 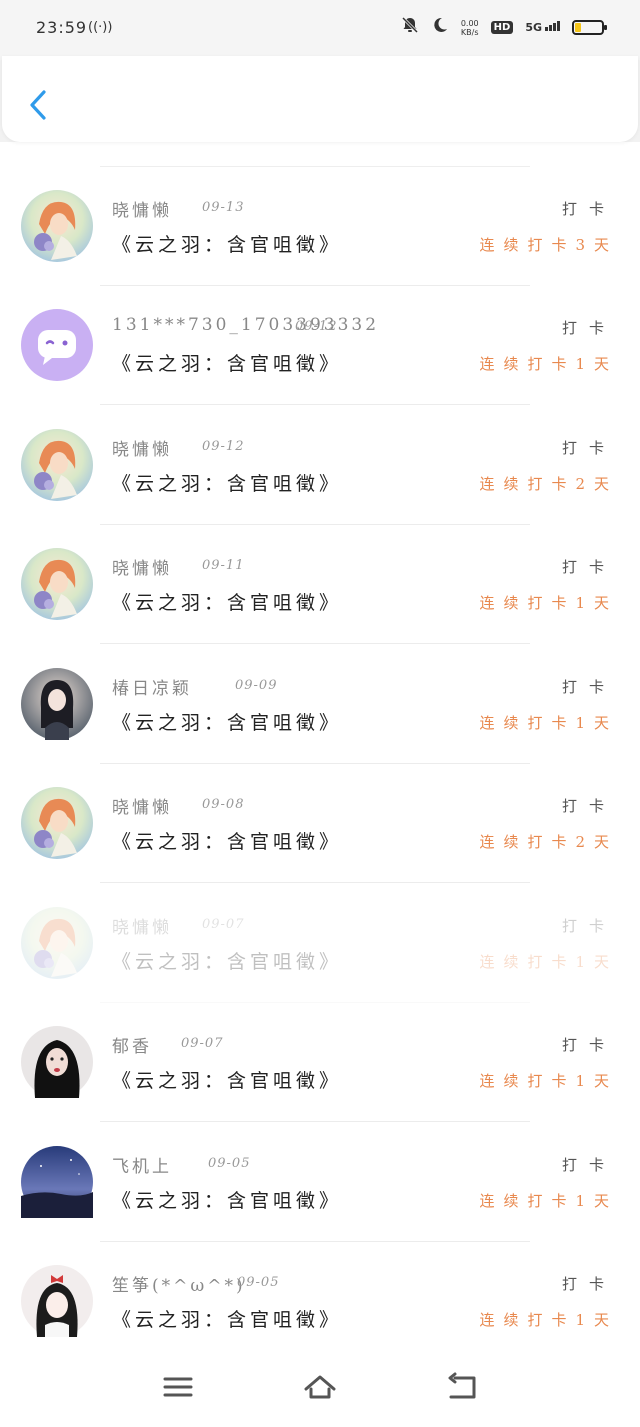 I want to click on list-item: 椿日凉颖 09-09 《云之羽：含官咀徵》 打卡连续打卡1天, so click(x=320, y=692).